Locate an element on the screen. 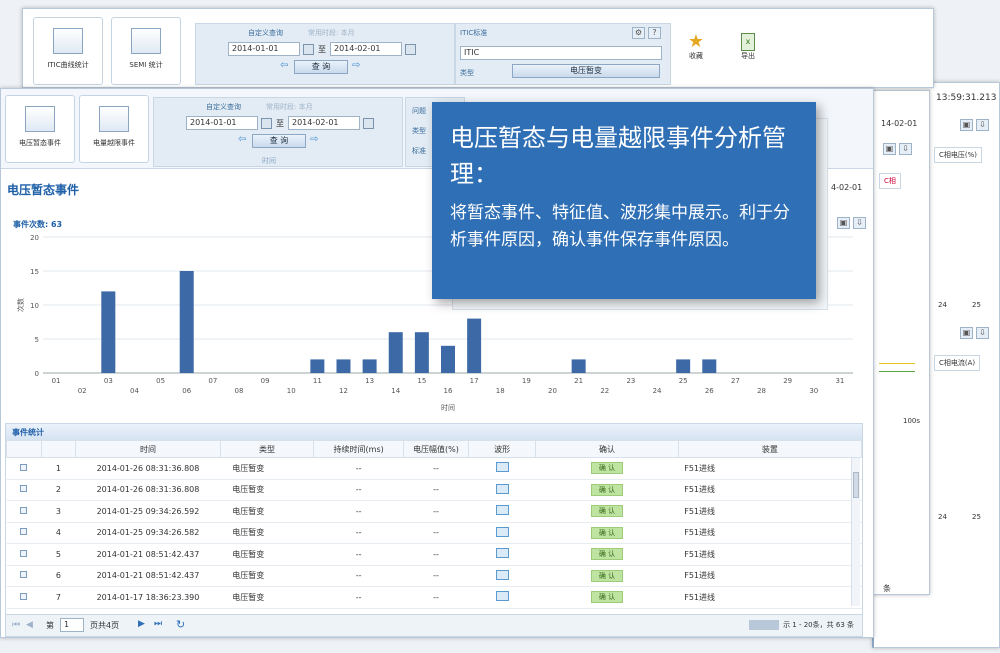 The height and width of the screenshot is (653, 1000). table-row: 5 2014-01-21 08:51:42.437 电压暂变 -- -- 确 认 F51进线 is located at coordinates (434, 554).